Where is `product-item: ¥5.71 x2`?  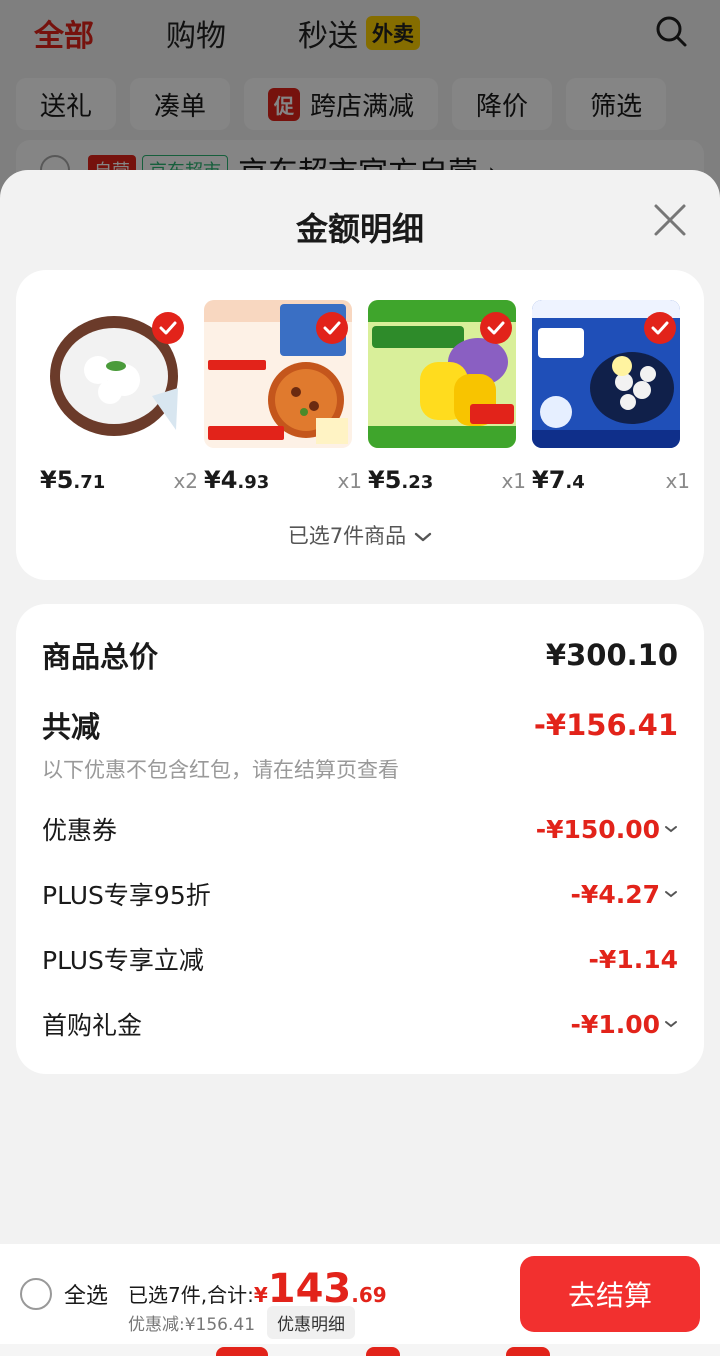
product-item: ¥5.71 x2 is located at coordinates (119, 397).